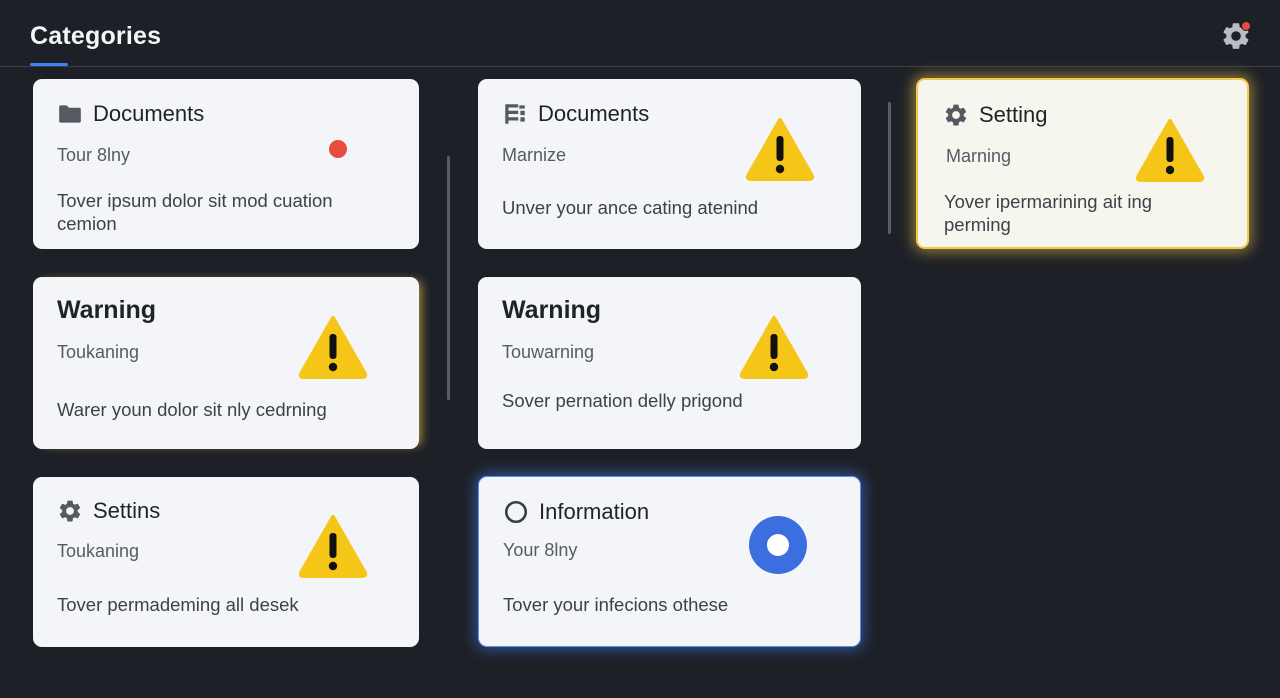 The width and height of the screenshot is (1280, 698). Describe the element at coordinates (1236, 36) in the screenshot. I see `settings-button` at that location.